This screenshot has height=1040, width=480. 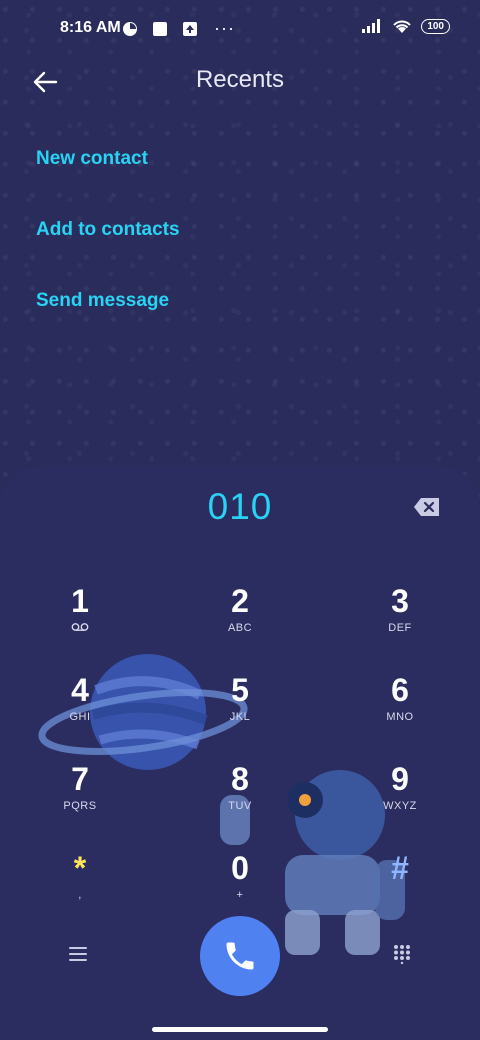 I want to click on dialpad-toggle-icon, so click(x=402, y=954).